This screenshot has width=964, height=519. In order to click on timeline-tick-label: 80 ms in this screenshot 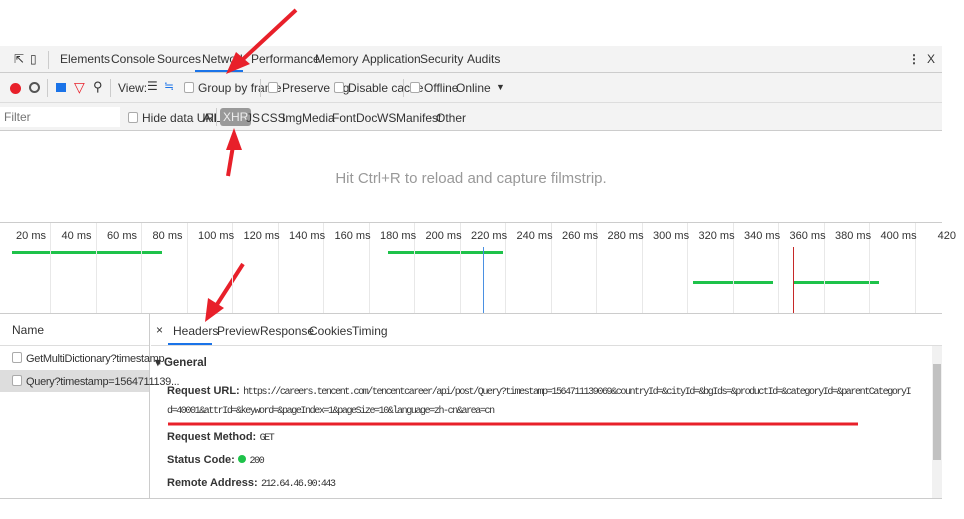, I will do `click(167, 236)`.